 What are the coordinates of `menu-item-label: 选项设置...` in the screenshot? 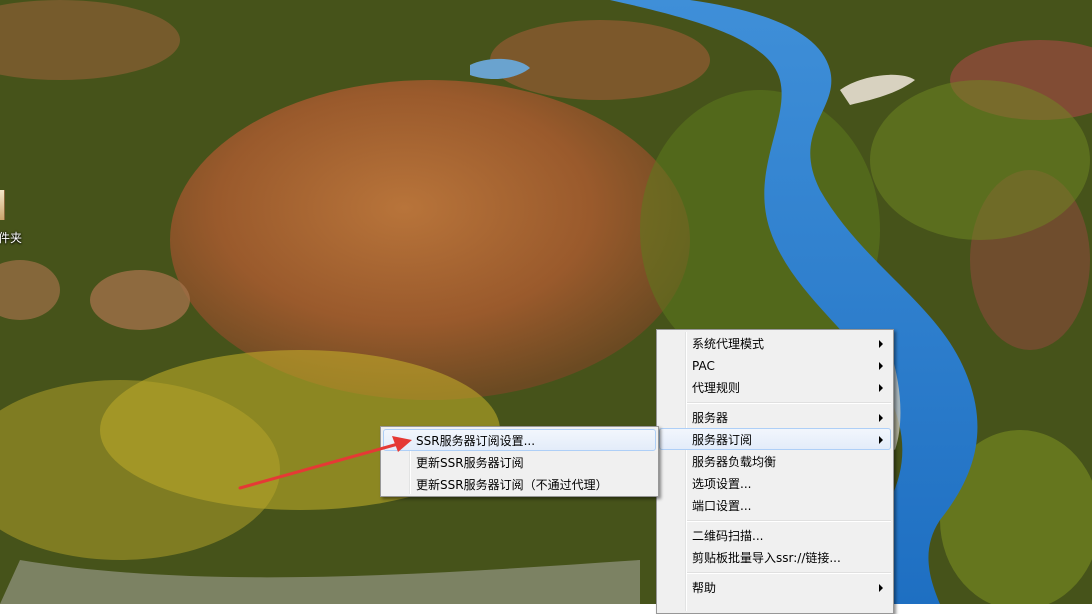 It's located at (722, 484).